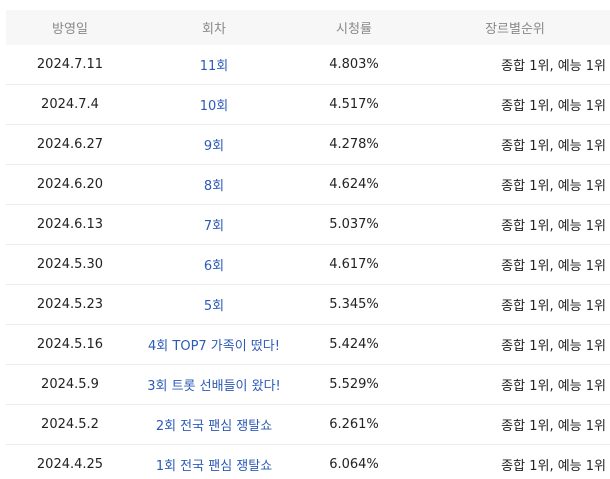 The image size is (610, 479). Describe the element at coordinates (214, 266) in the screenshot. I see `episode-link: 6회` at that location.